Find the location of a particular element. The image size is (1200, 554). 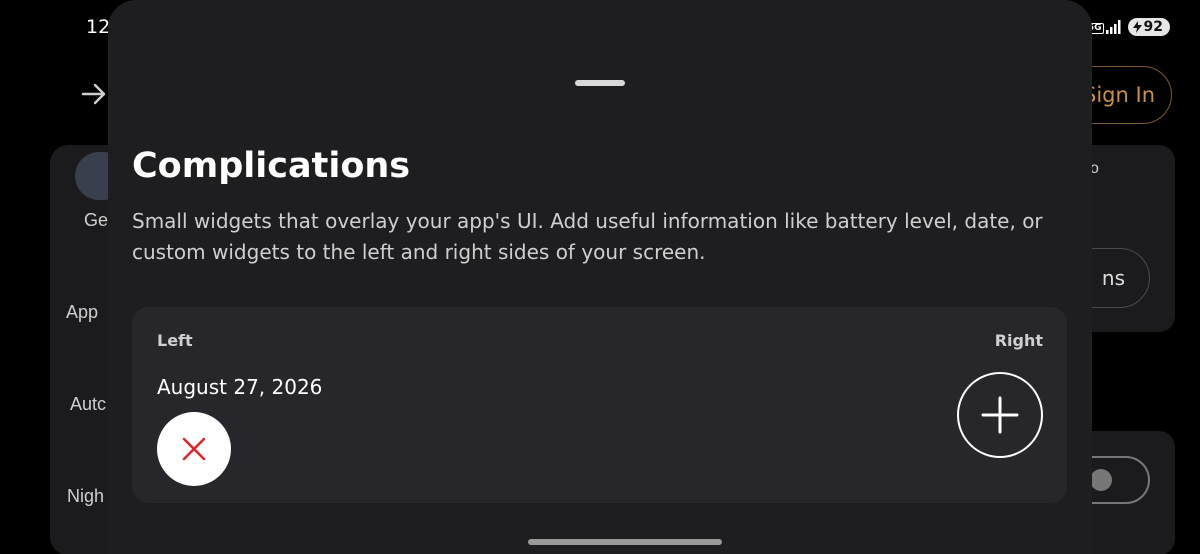

background-label-app: App is located at coordinates (82, 312).